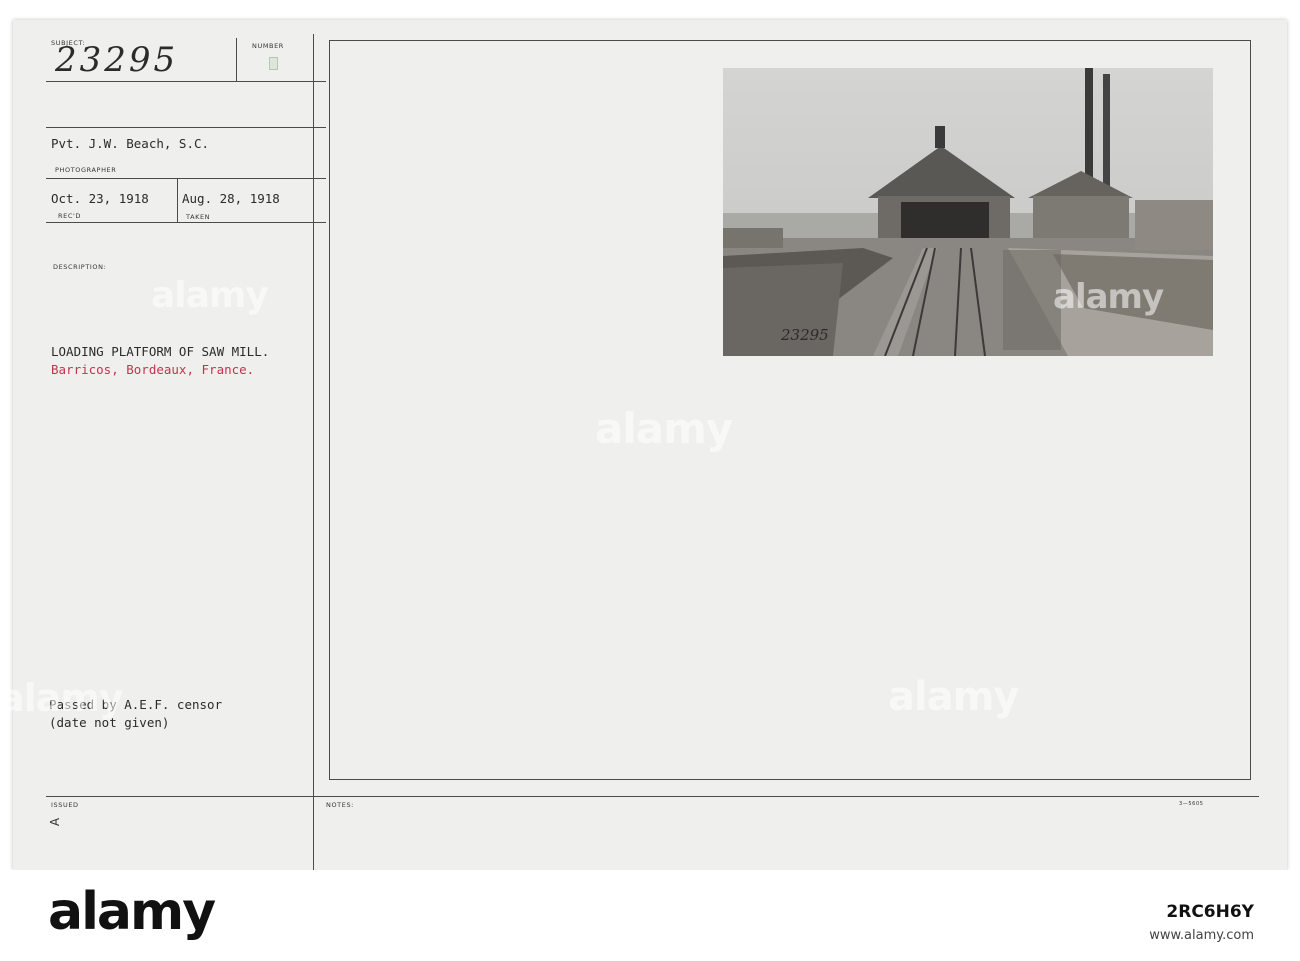 The image size is (1300, 961). What do you see at coordinates (153, 369) in the screenshot?
I see `description-location: Barricos, Bordeaux, France.` at bounding box center [153, 369].